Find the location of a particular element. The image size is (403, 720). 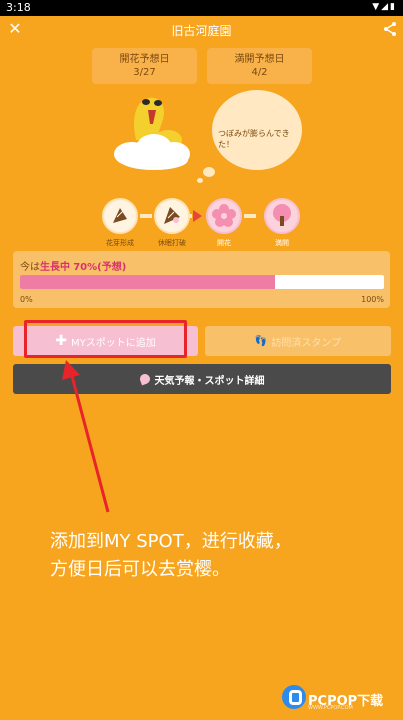

annotation-arrow is located at coordinates (86, 436).